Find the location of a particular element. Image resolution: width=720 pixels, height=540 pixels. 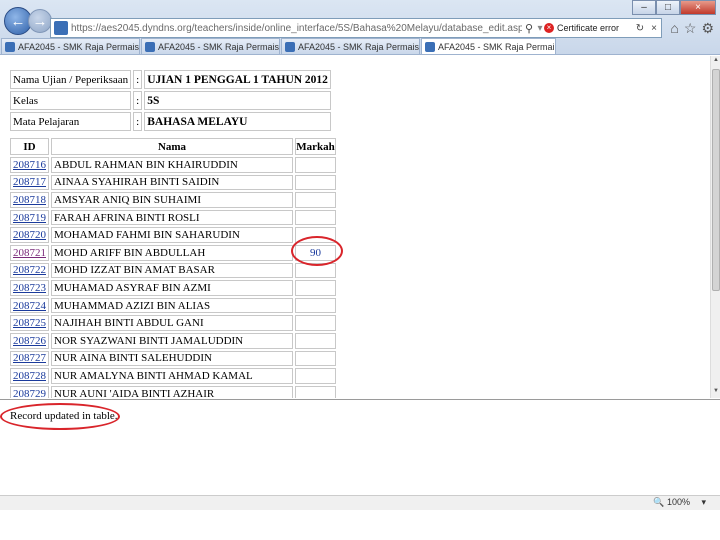

browser-status-bar: 🔍 100% ▾ is located at coordinates (360, 502).